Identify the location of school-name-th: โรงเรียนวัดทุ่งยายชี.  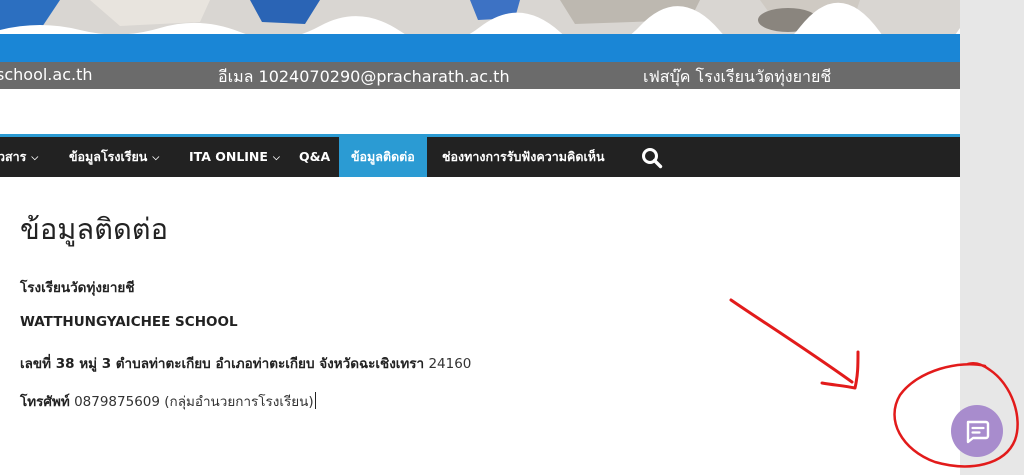
(77, 287).